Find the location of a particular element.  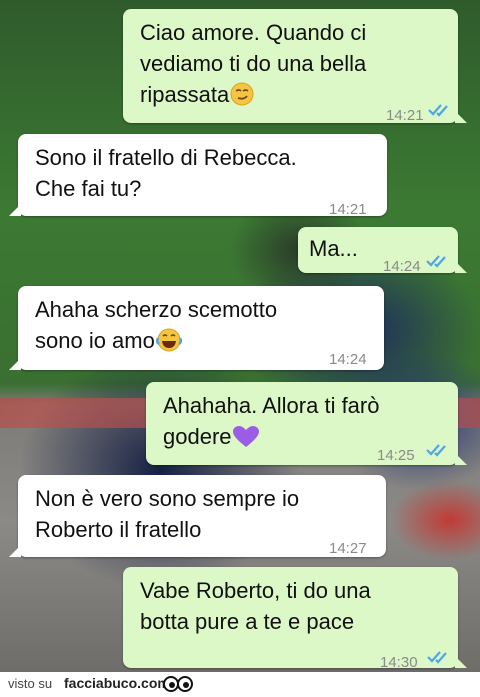

eyes-logo-icon is located at coordinates (178, 684).